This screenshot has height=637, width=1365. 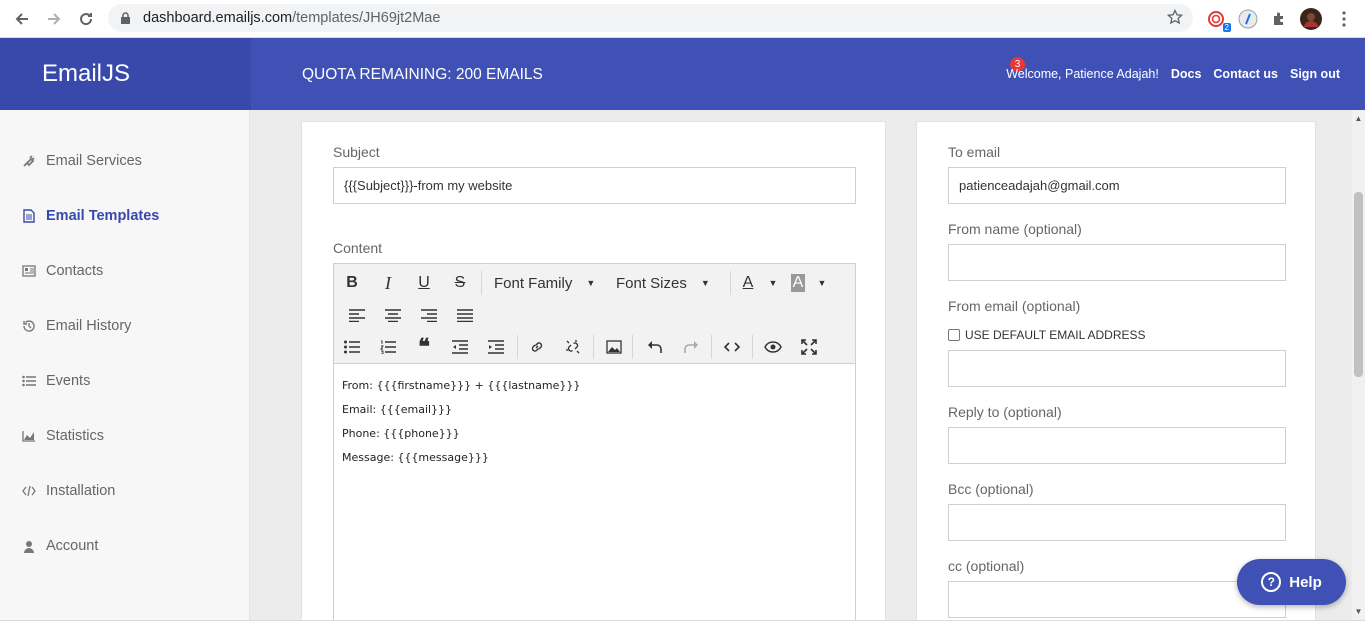 What do you see at coordinates (81, 491) in the screenshot?
I see `sidebar-item-label: Installation` at bounding box center [81, 491].